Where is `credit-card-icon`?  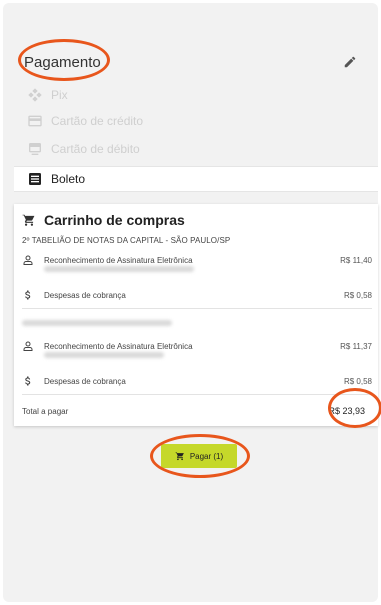
credit-card-icon is located at coordinates (35, 121).